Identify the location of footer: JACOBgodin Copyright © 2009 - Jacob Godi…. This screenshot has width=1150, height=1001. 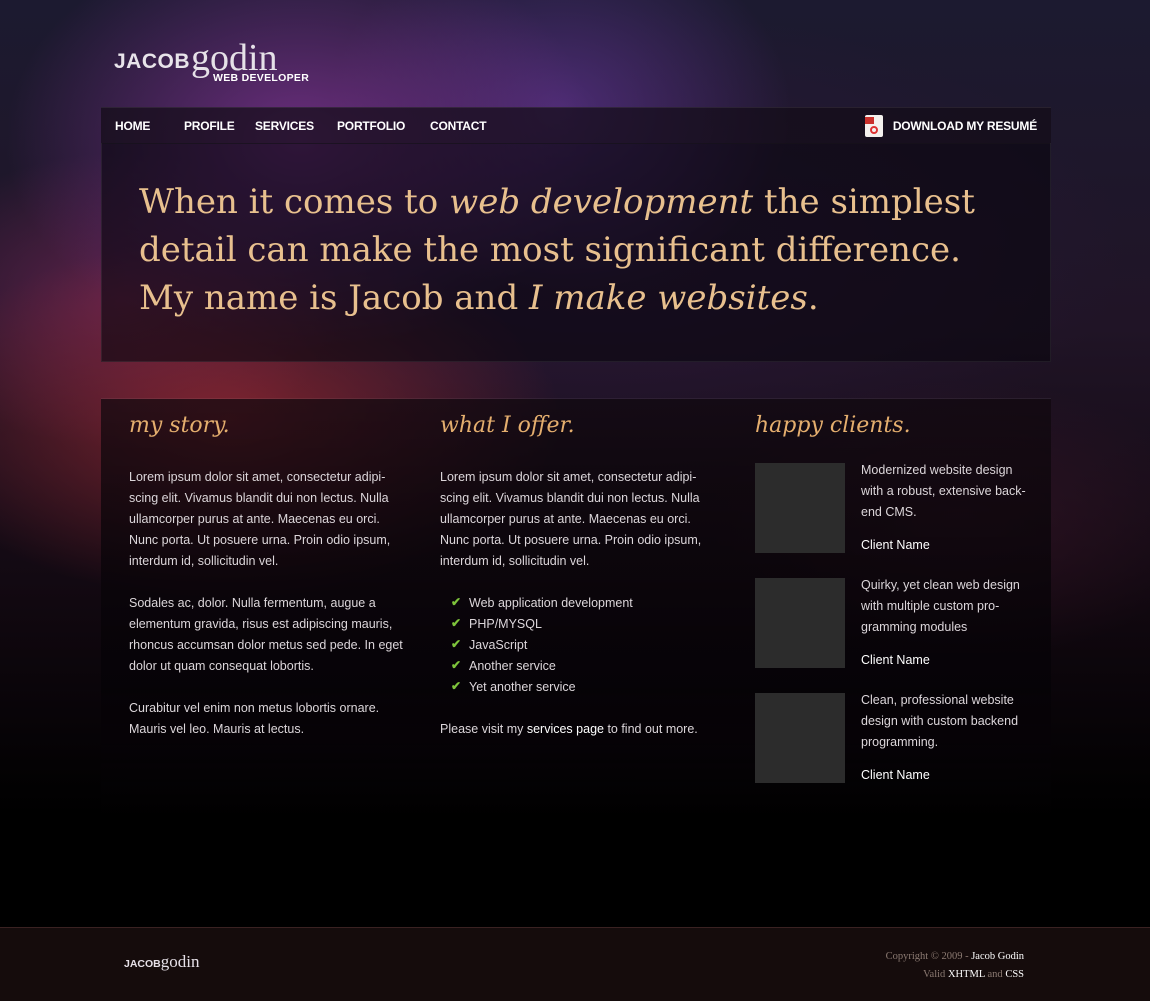
(575, 964).